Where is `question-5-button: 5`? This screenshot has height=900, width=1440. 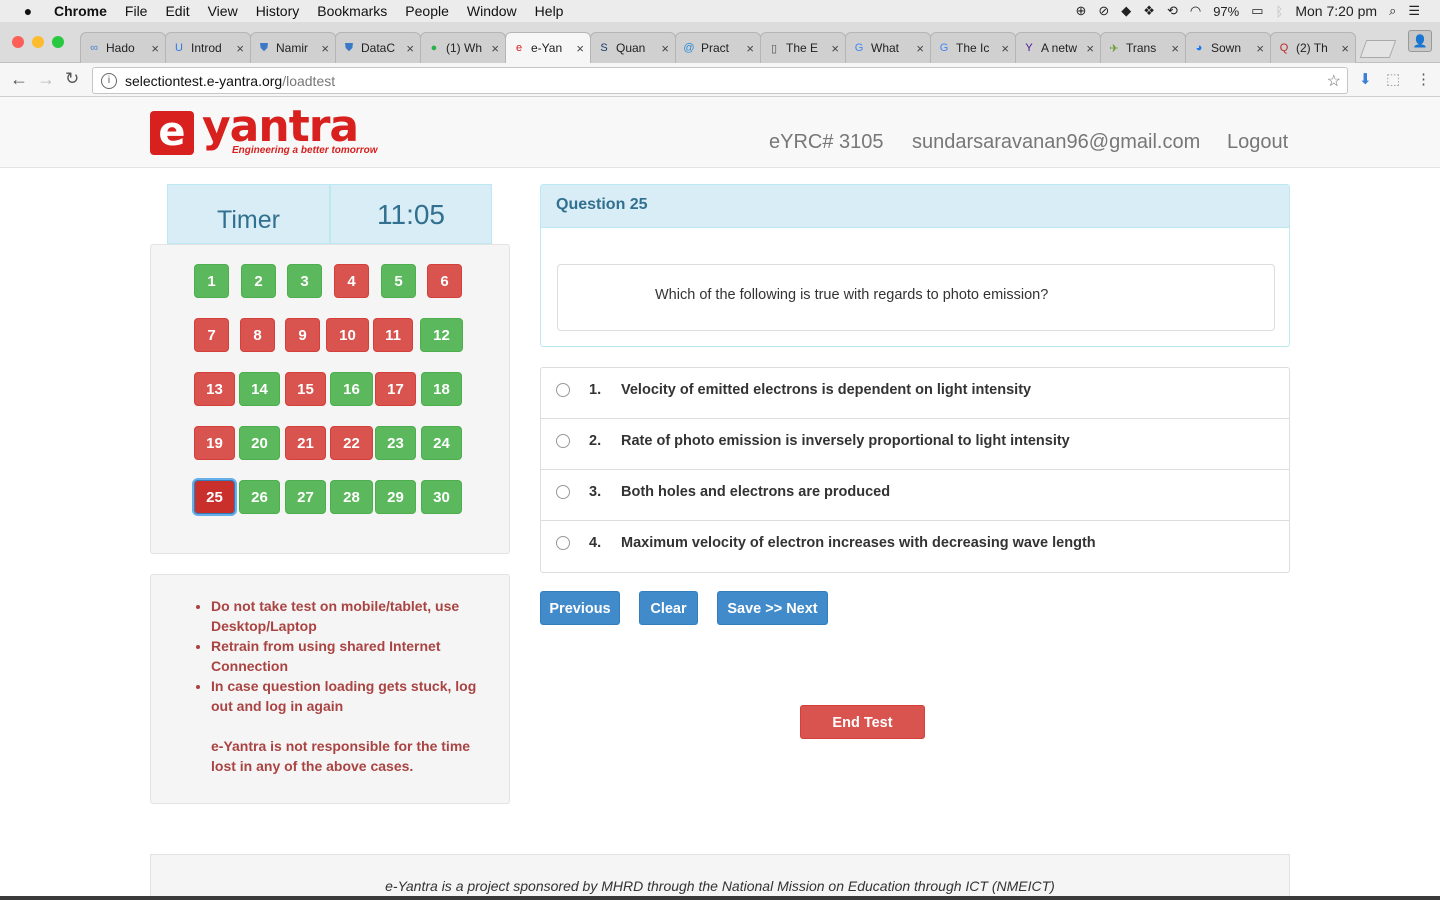 question-5-button: 5 is located at coordinates (398, 281).